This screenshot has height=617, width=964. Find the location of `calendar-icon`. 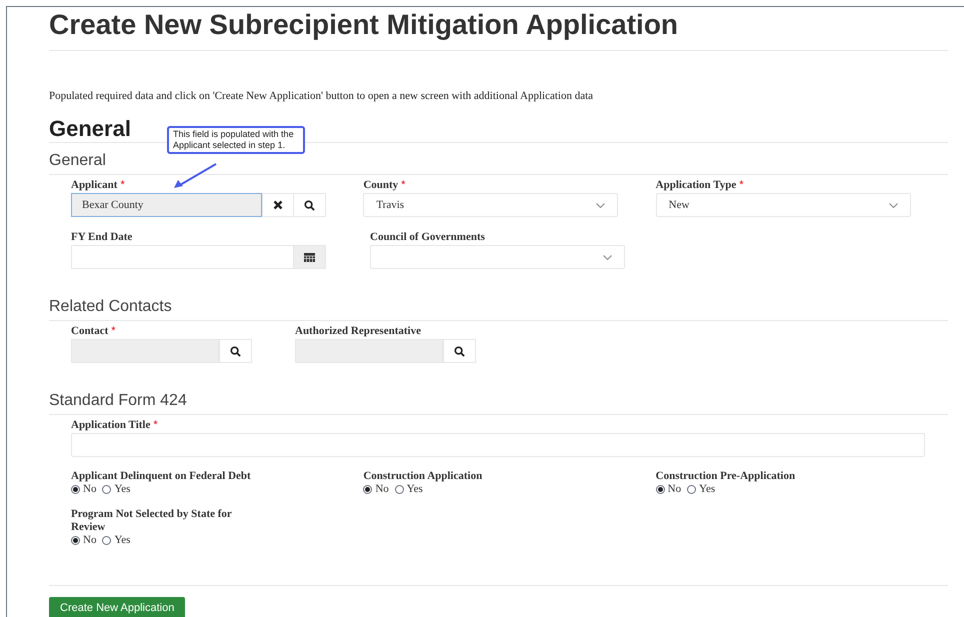

calendar-icon is located at coordinates (309, 257).